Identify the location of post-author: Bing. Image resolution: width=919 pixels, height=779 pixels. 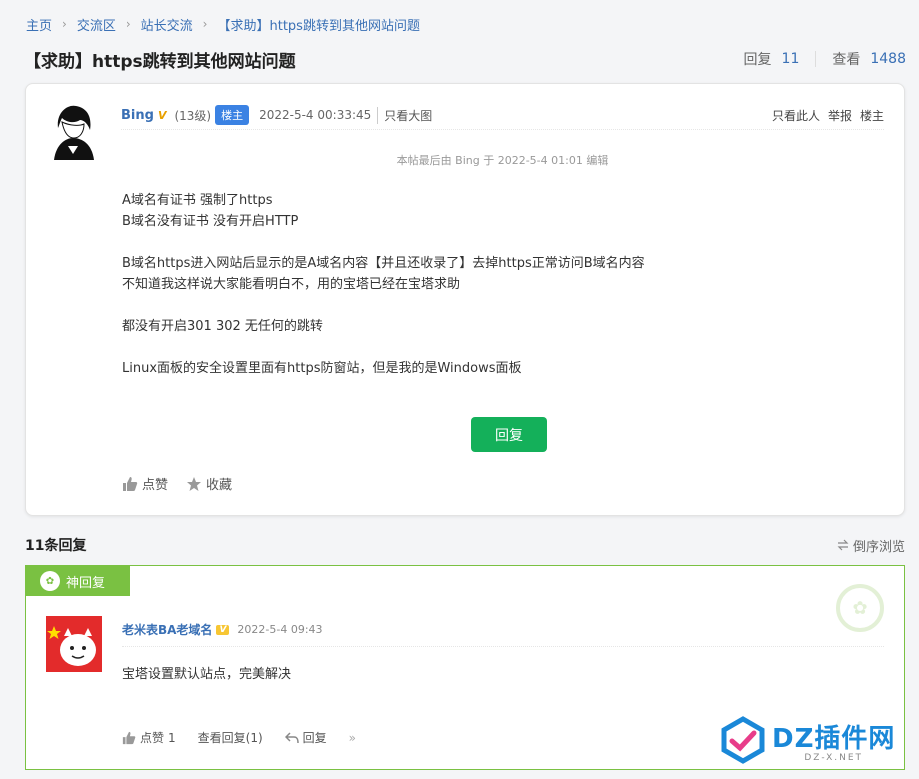
(137, 115).